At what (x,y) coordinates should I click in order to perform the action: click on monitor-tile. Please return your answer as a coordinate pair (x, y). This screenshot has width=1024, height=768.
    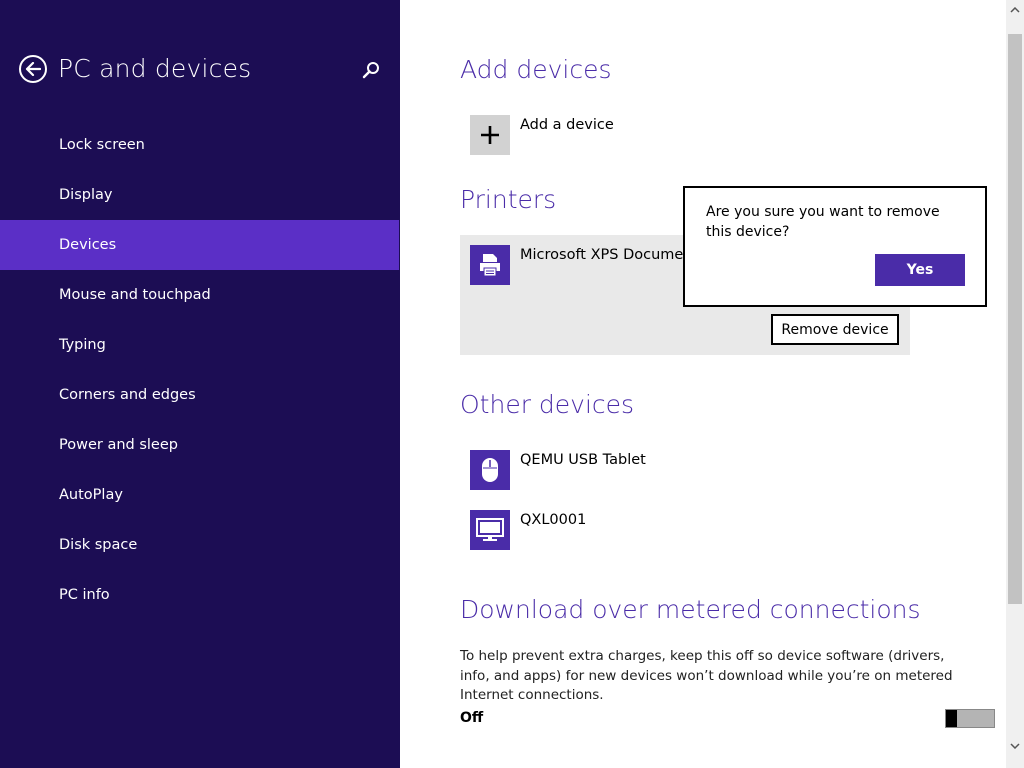
    Looking at the image, I should click on (490, 530).